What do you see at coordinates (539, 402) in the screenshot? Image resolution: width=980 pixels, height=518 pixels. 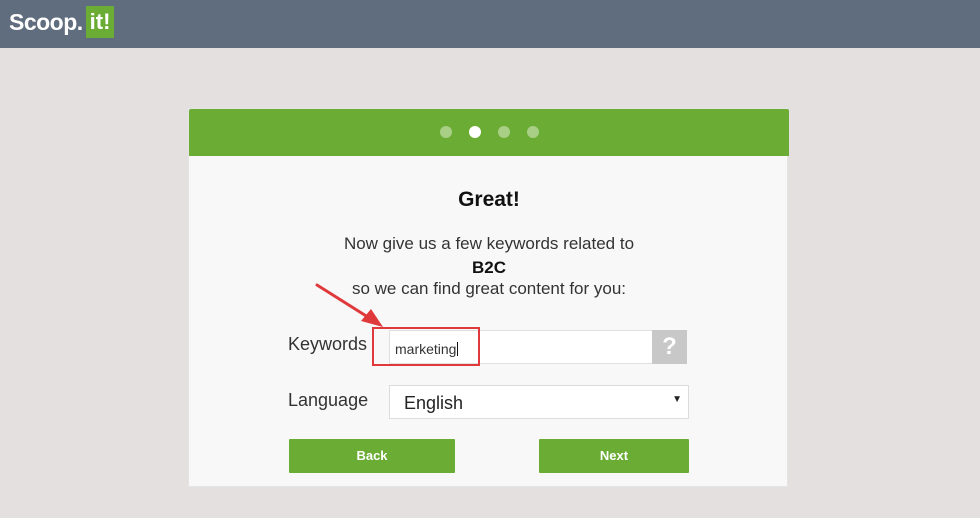 I see `language-select: English ▼` at bounding box center [539, 402].